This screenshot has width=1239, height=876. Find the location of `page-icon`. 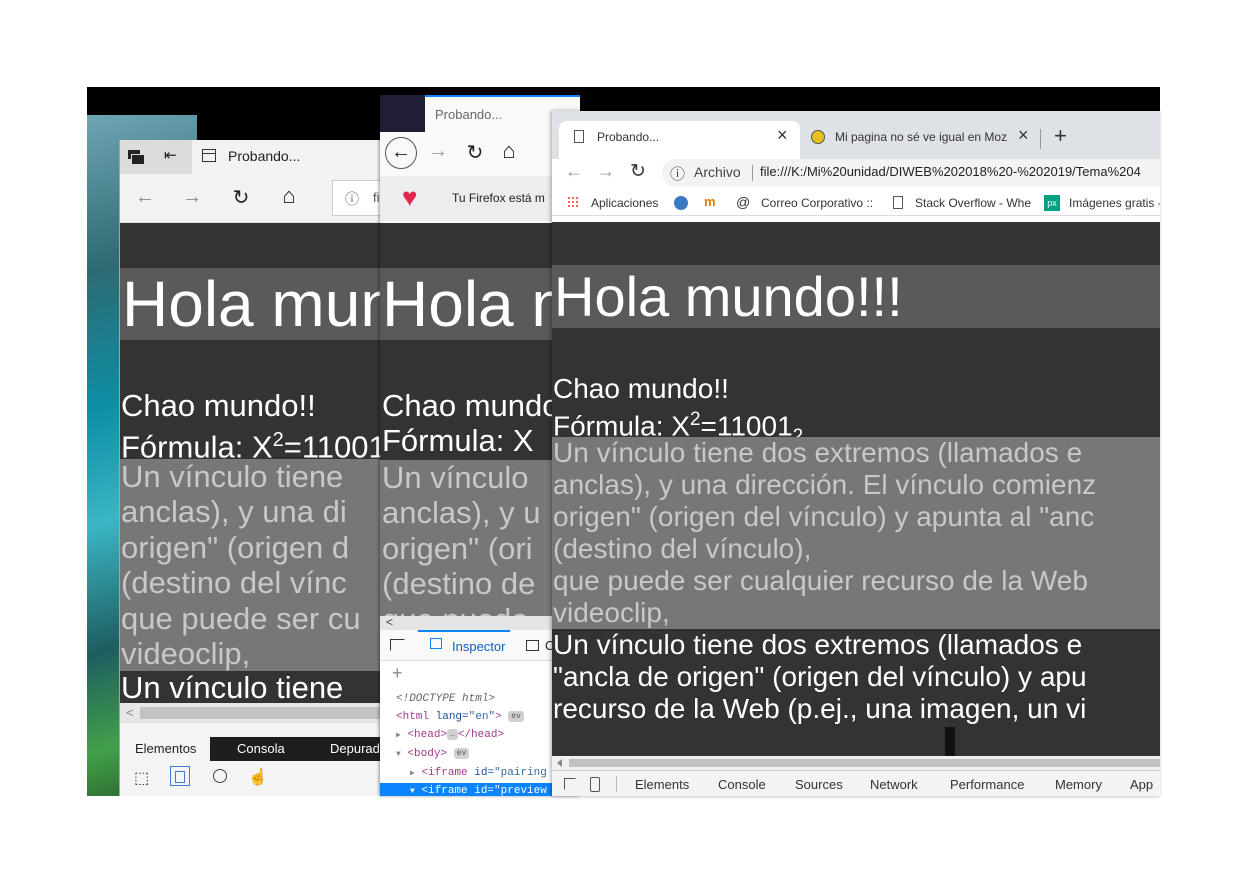

page-icon is located at coordinates (579, 136).